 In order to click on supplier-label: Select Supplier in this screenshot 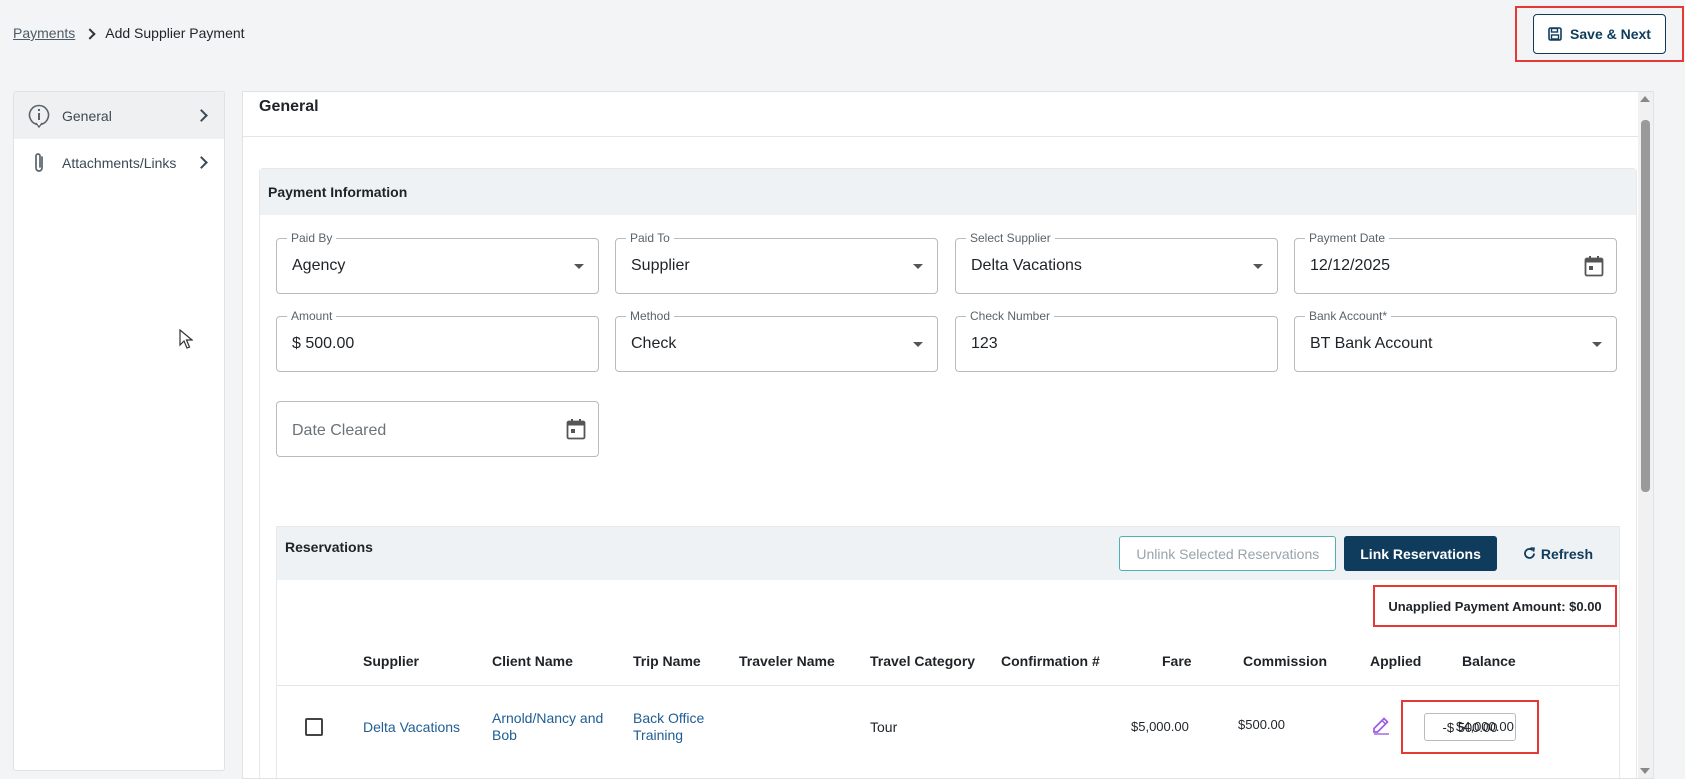, I will do `click(1010, 238)`.